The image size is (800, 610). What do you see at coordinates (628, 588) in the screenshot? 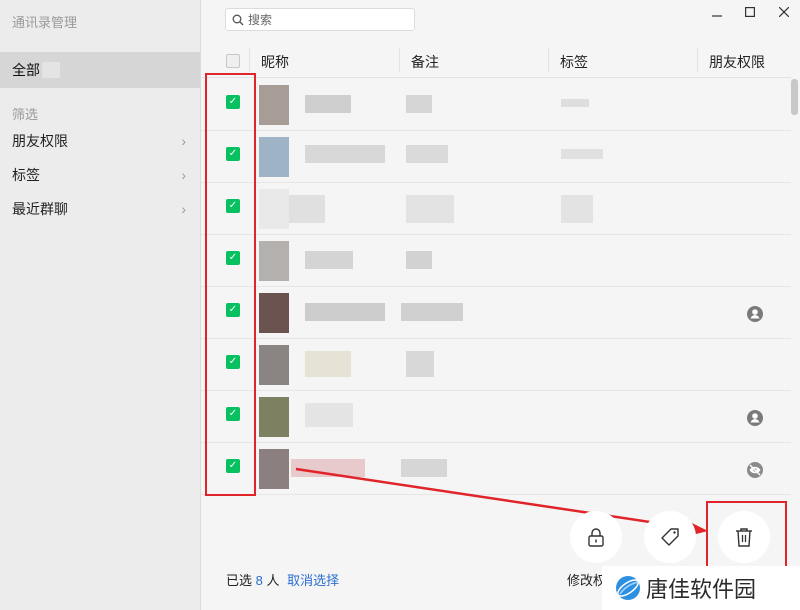
I see `globe-logo-icon` at bounding box center [628, 588].